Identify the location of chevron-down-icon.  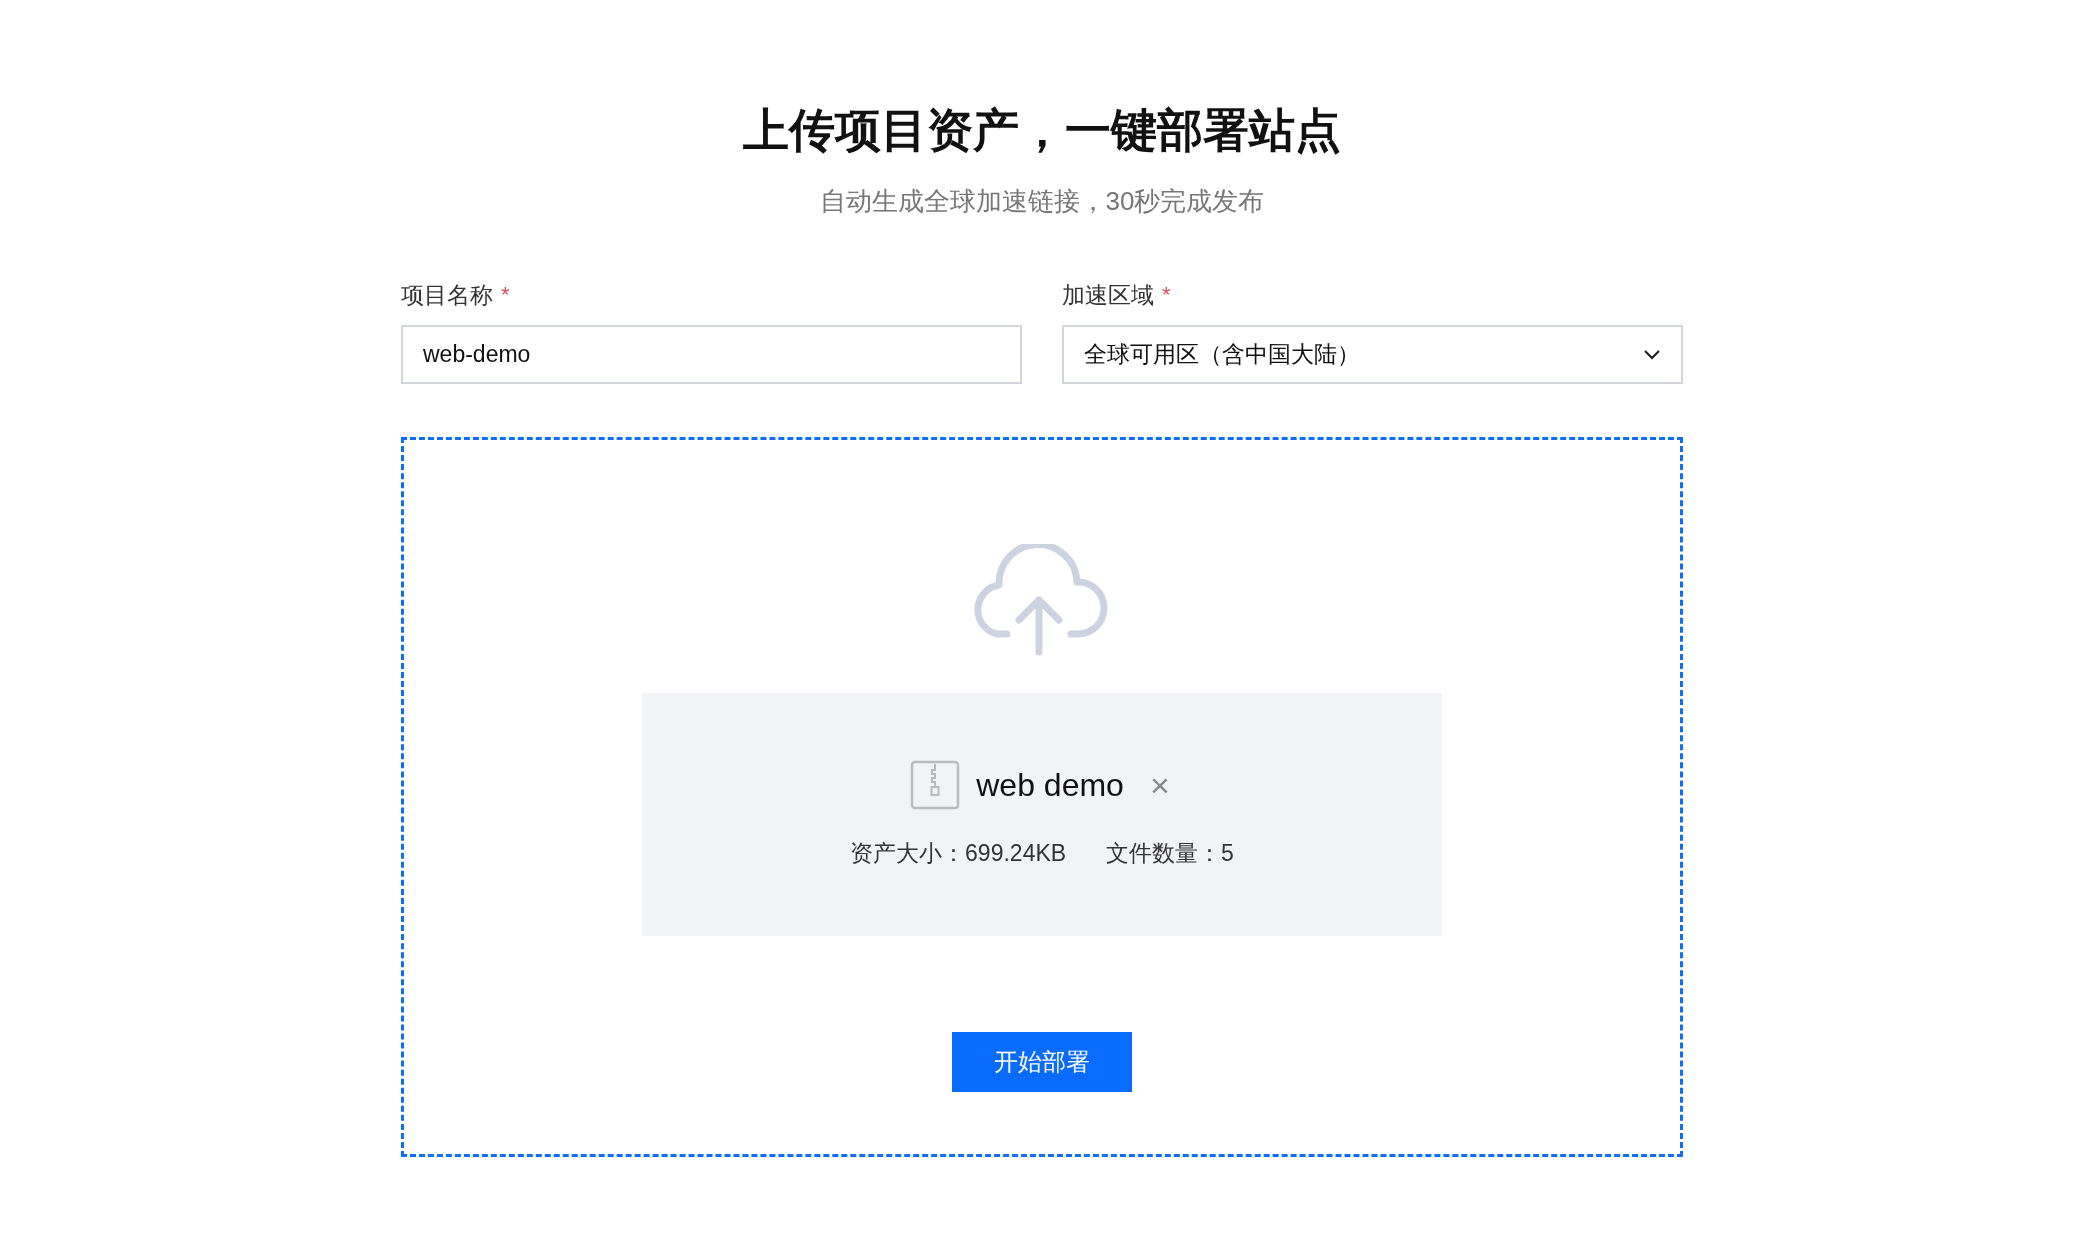
(1652, 354).